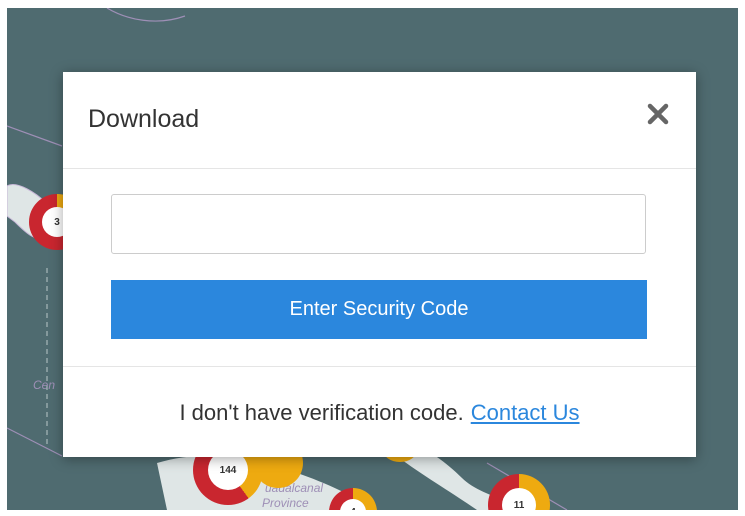 This screenshot has height=516, width=745. Describe the element at coordinates (519, 499) in the screenshot. I see `cluster-count: 11` at that location.